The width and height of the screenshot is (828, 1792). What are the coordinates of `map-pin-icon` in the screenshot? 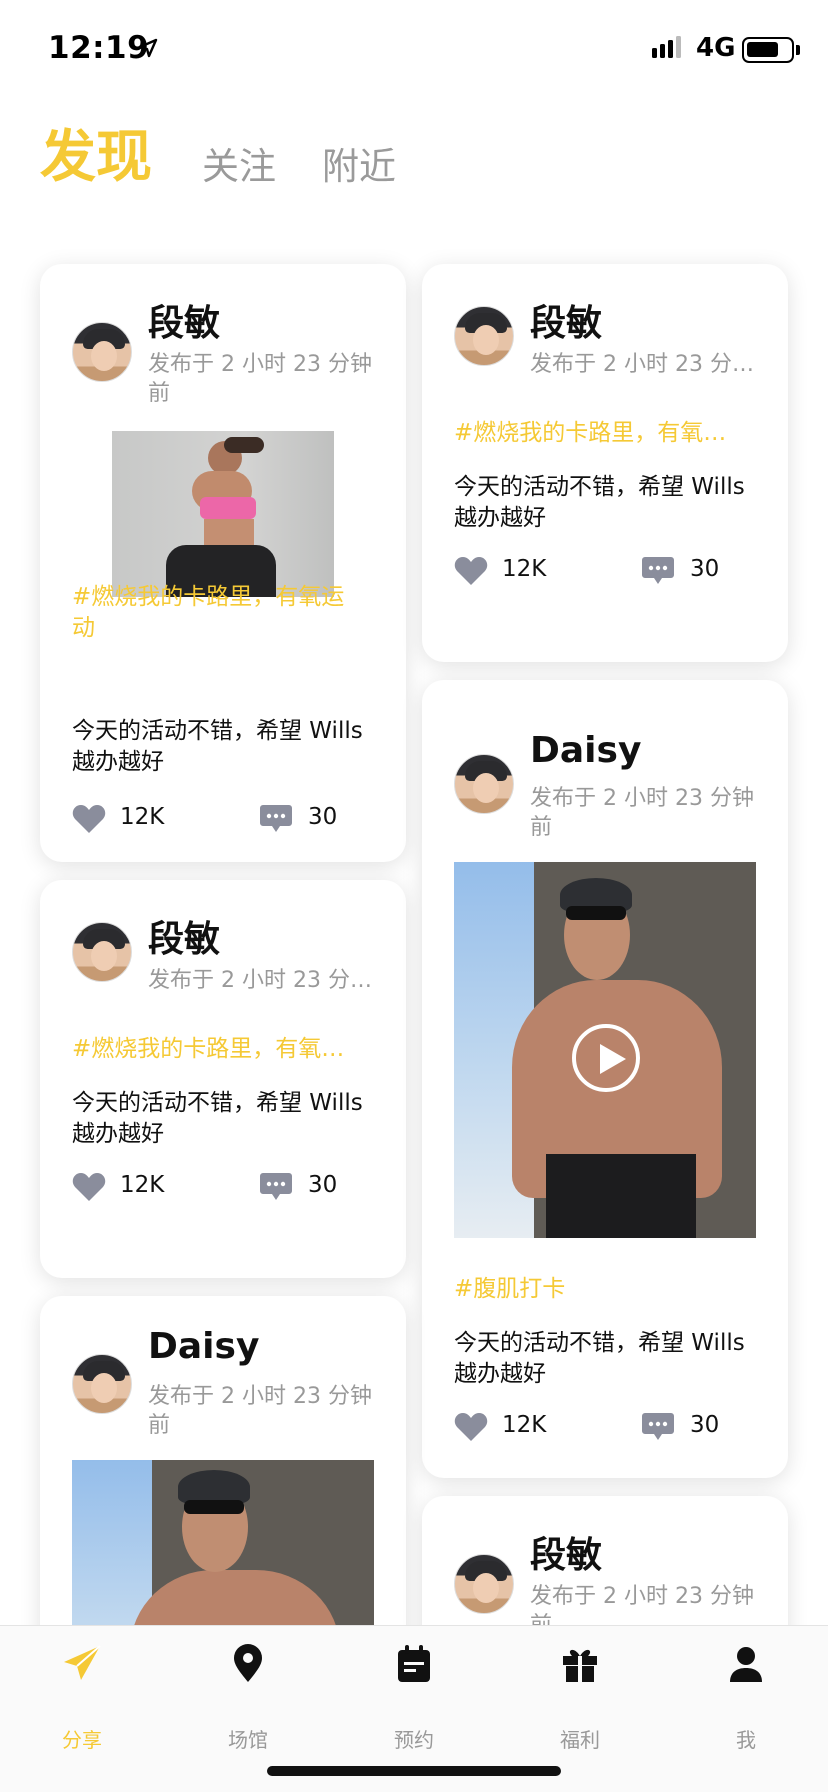 It's located at (248, 1663).